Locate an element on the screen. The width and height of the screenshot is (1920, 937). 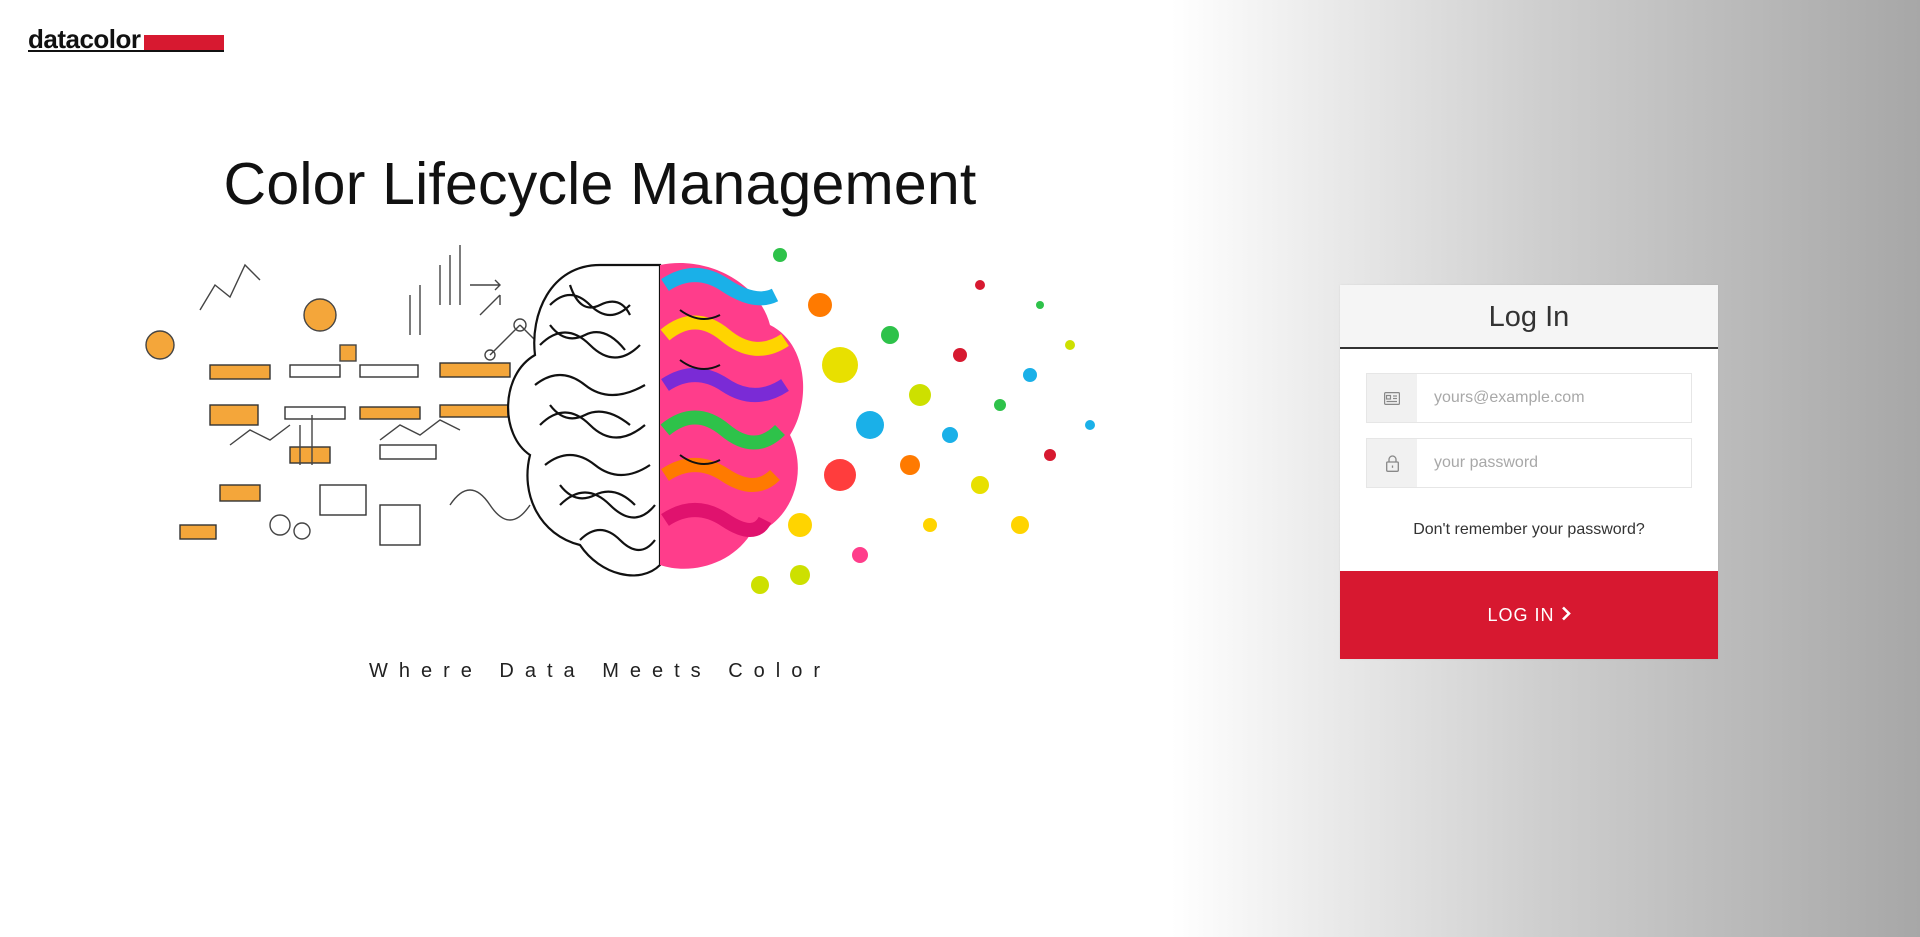
brain-sketch is located at coordinates (584, 420).